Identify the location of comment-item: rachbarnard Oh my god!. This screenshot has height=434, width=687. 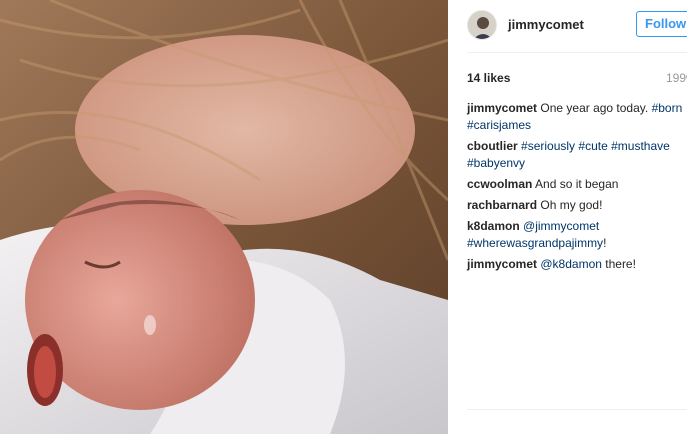
(577, 205).